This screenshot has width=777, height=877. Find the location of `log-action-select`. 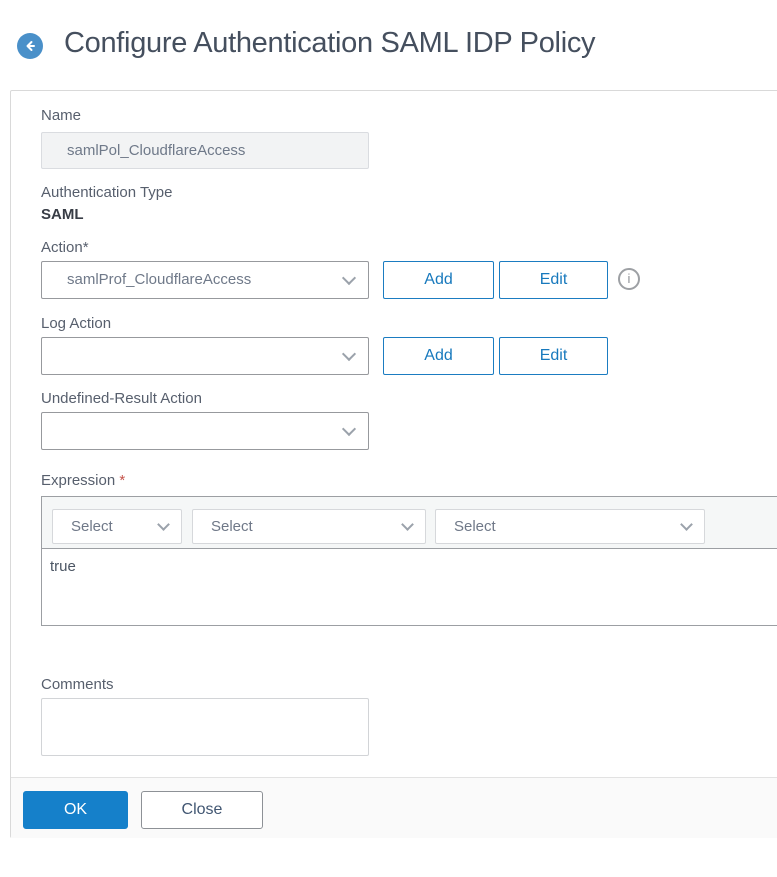

log-action-select is located at coordinates (205, 356).